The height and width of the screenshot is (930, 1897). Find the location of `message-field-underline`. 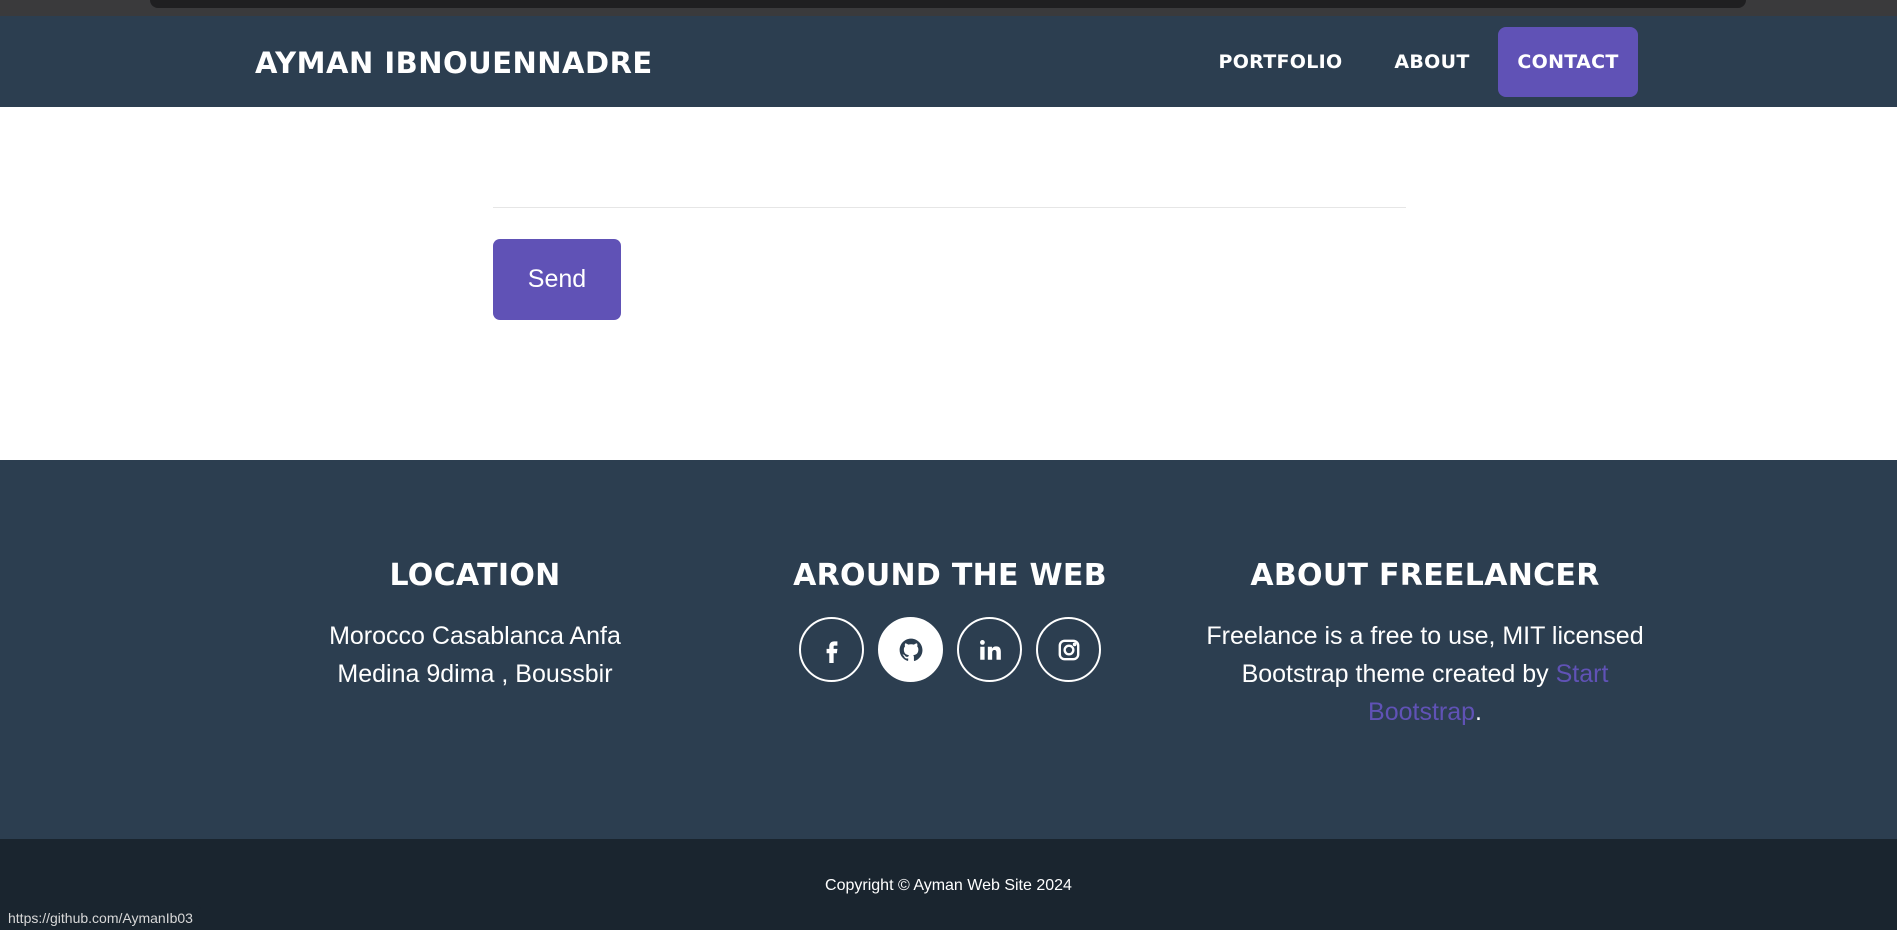

message-field-underline is located at coordinates (949, 207).